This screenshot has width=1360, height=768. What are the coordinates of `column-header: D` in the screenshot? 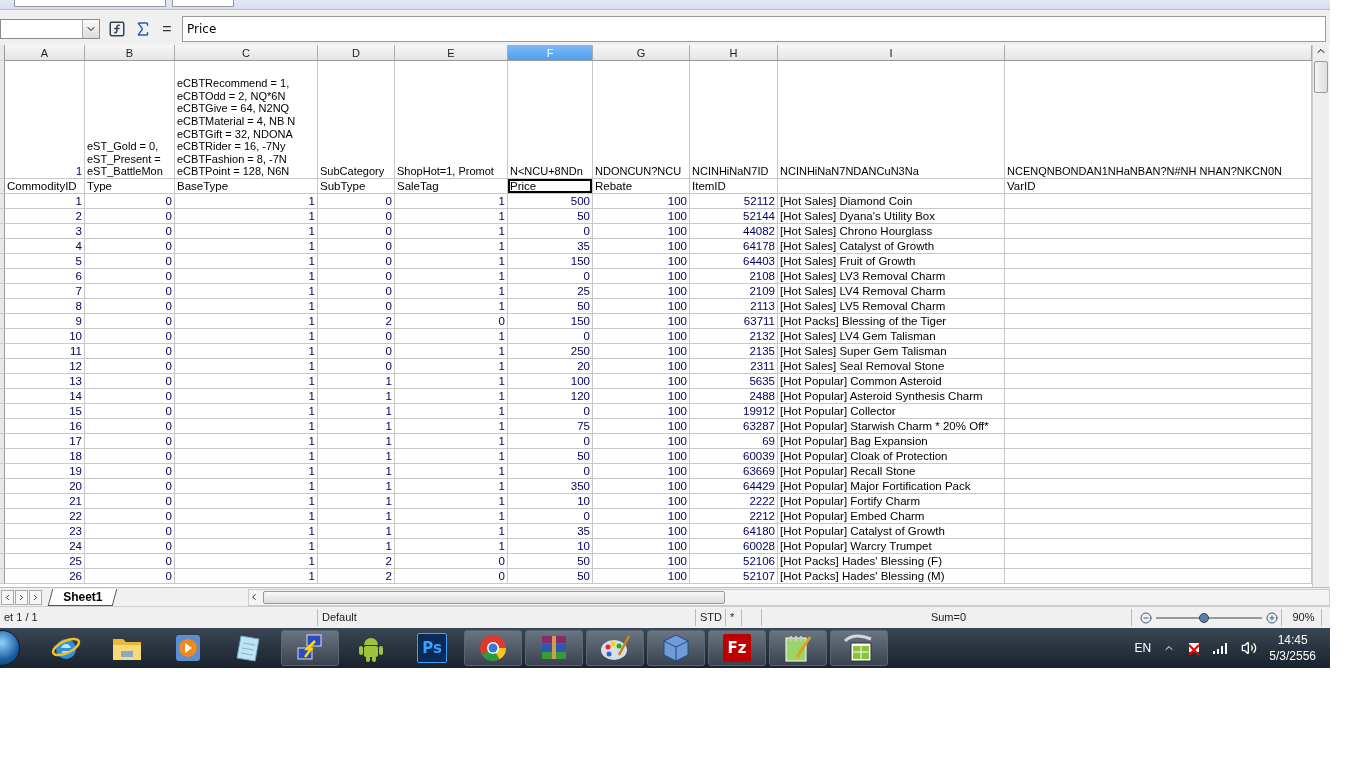 It's located at (356, 53).